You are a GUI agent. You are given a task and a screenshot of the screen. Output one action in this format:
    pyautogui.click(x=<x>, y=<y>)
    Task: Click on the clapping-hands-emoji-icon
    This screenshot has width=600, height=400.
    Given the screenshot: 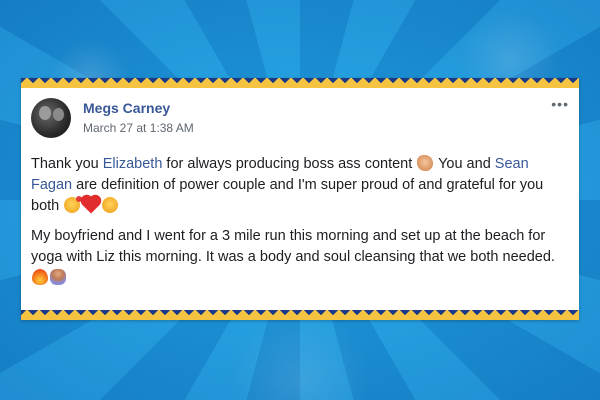 What is the action you would take?
    pyautogui.click(x=425, y=163)
    